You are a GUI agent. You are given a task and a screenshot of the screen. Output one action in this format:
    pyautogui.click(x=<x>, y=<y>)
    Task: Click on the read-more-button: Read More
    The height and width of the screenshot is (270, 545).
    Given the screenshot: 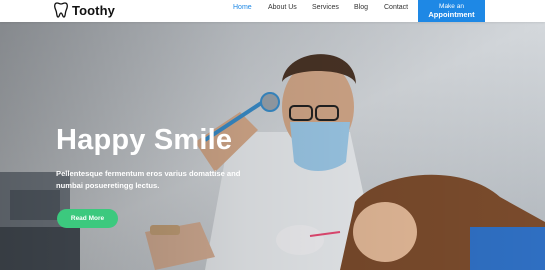 What is the action you would take?
    pyautogui.click(x=87, y=218)
    